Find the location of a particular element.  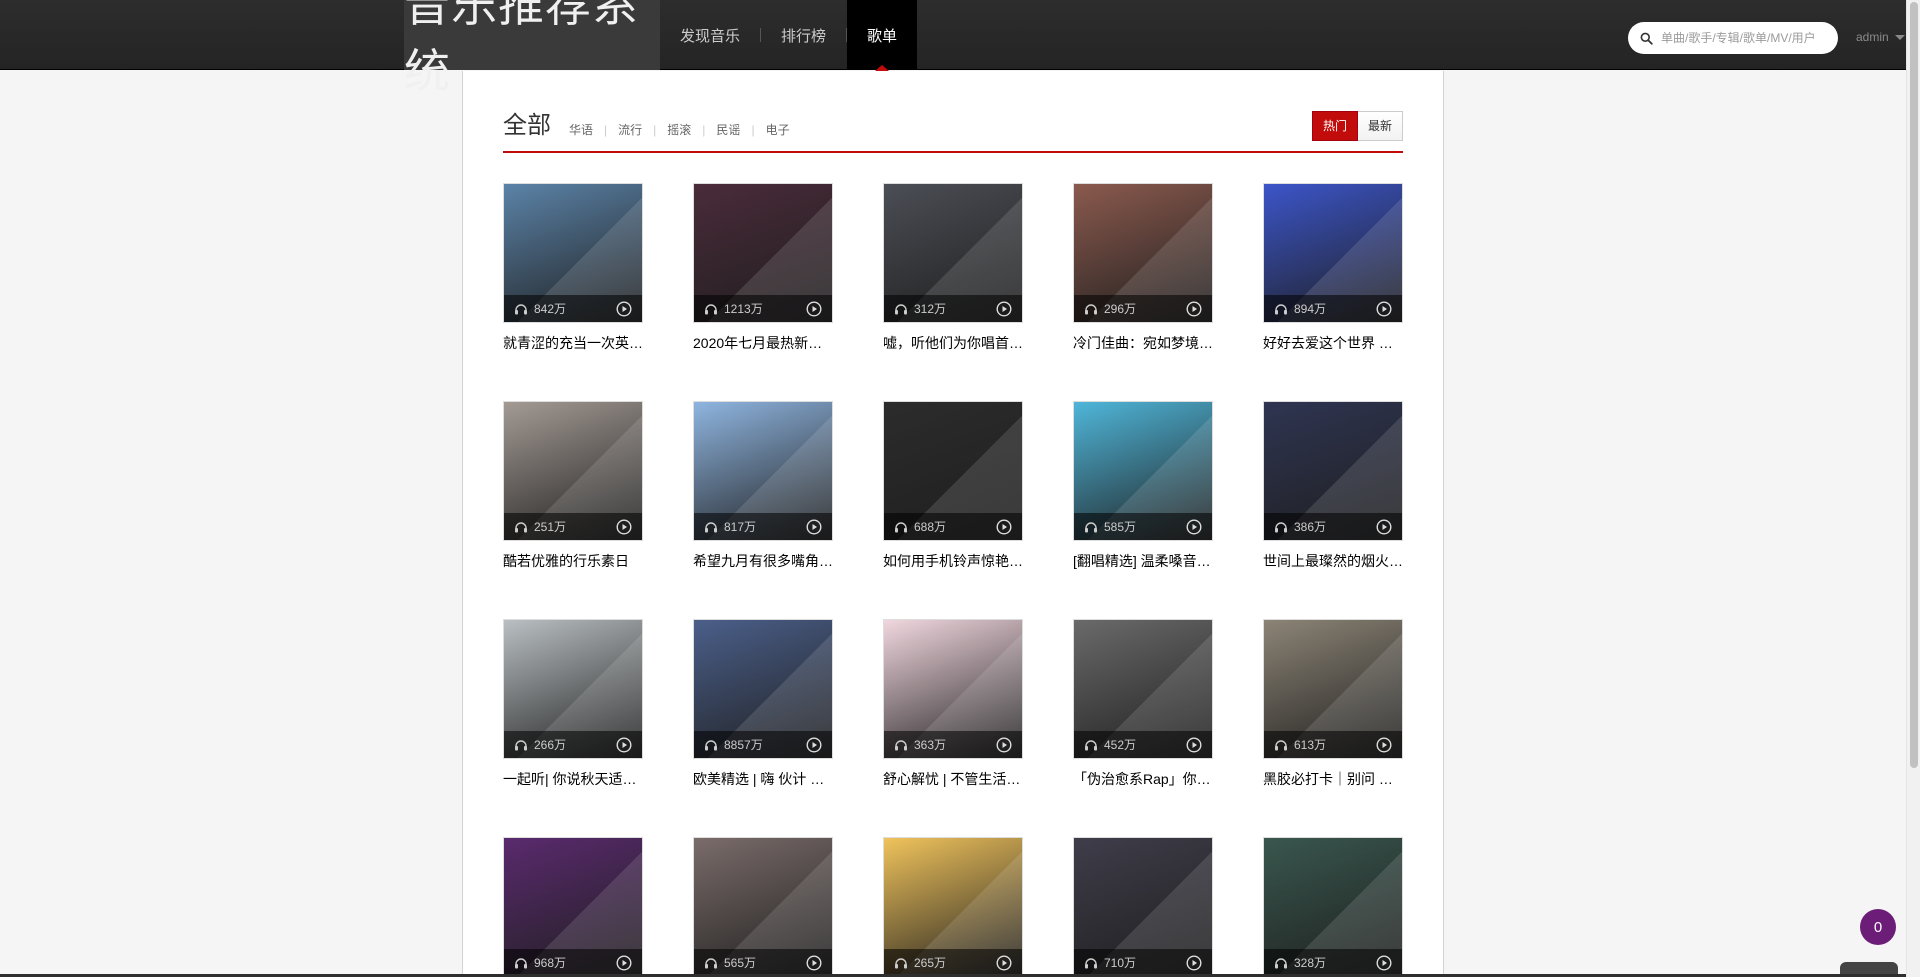

search-input is located at coordinates (1746, 38).